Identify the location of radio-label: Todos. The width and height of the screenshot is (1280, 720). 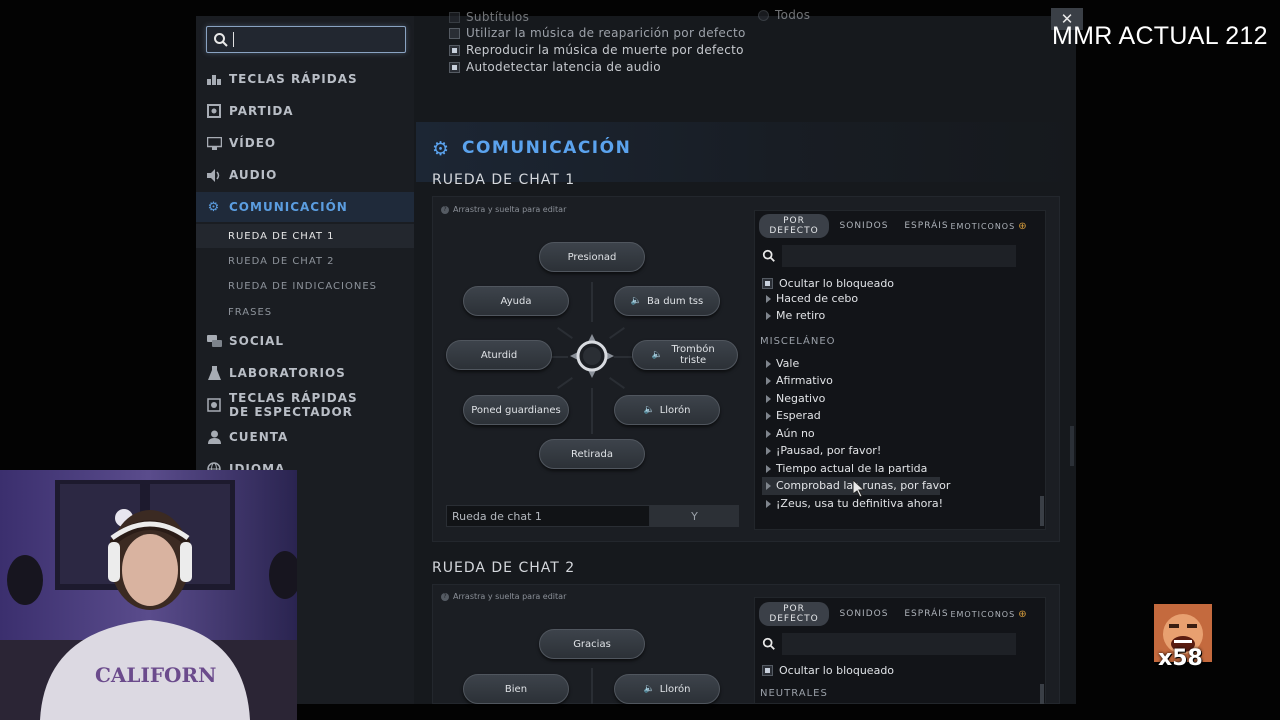
(793, 15).